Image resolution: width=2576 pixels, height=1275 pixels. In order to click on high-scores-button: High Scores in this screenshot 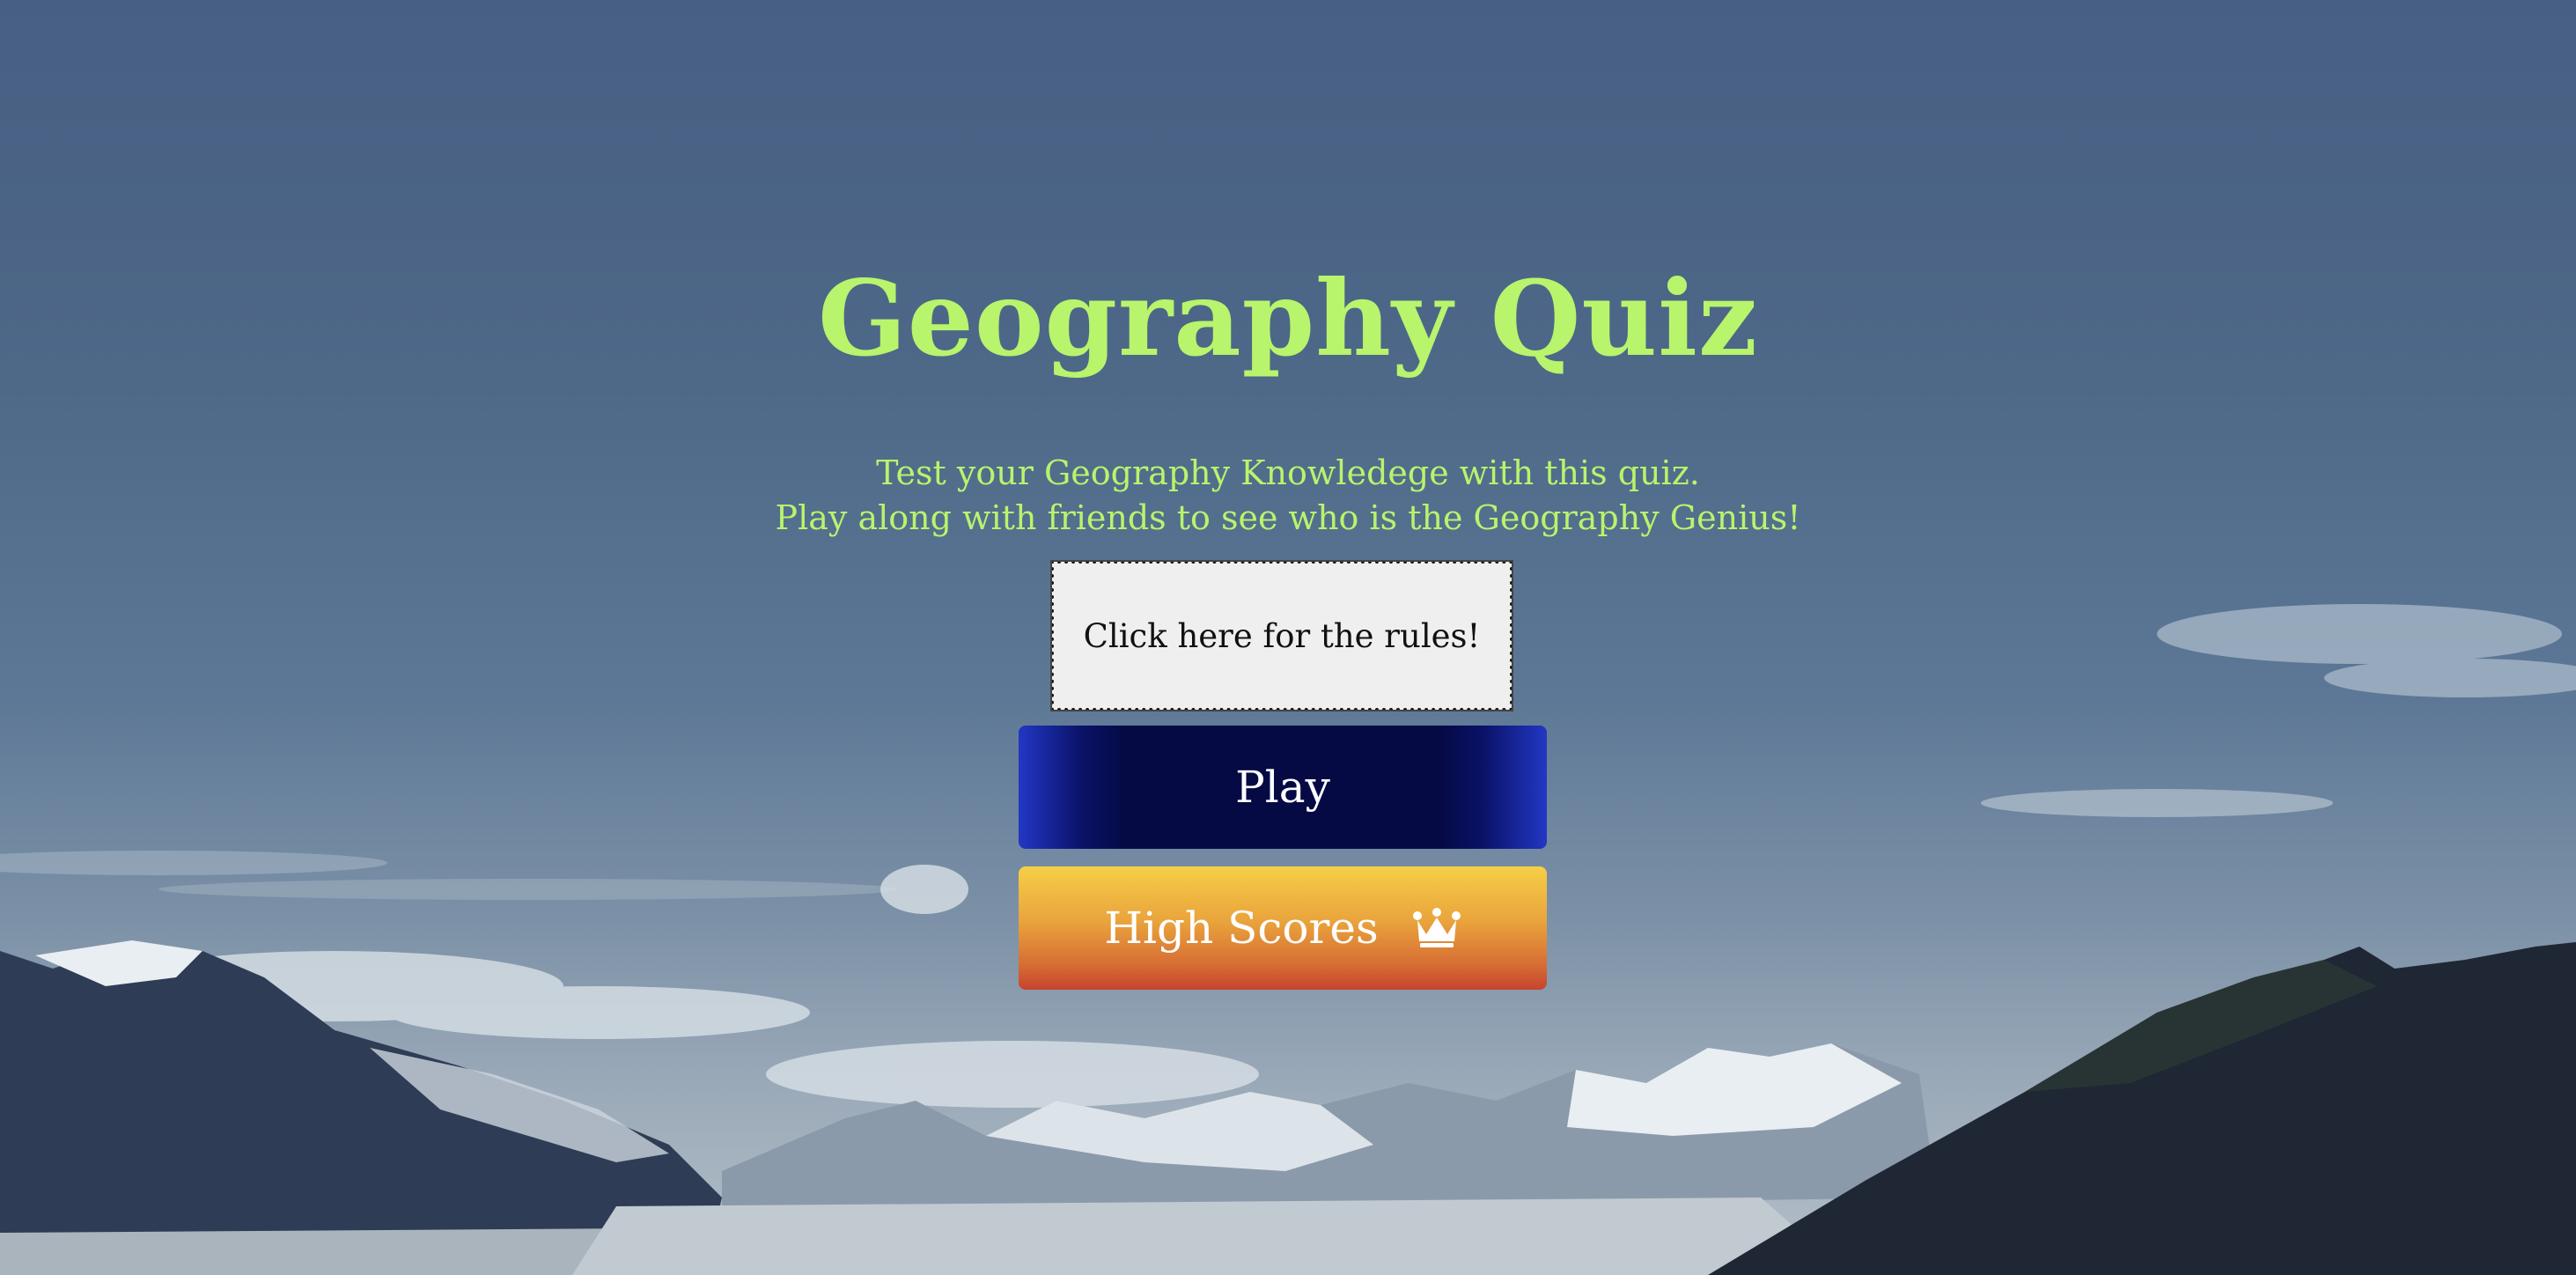, I will do `click(1283, 928)`.